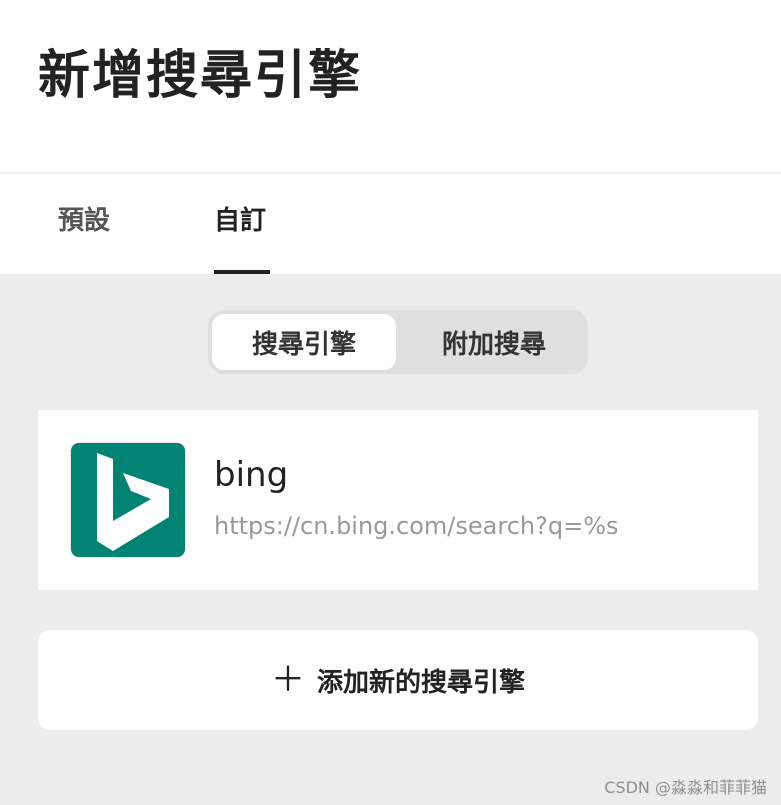 This screenshot has width=781, height=805. What do you see at coordinates (685, 787) in the screenshot?
I see `watermark: CSDN @淼淼和菲菲猫` at bounding box center [685, 787].